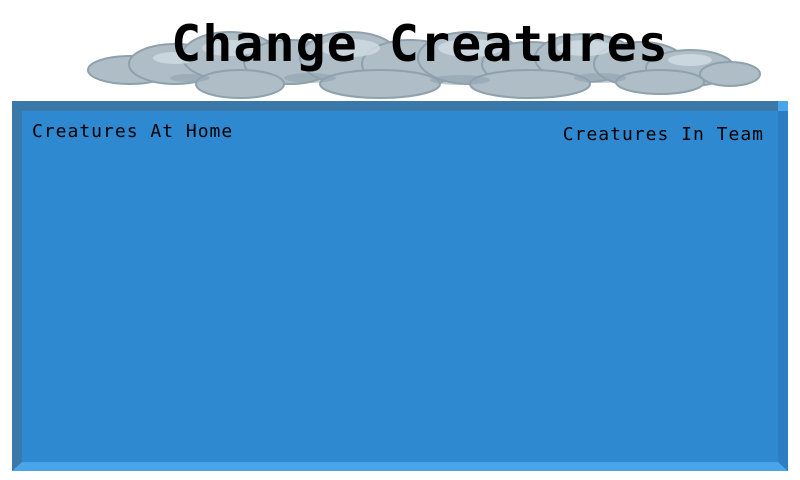 This screenshot has height=480, width=800. I want to click on creatures-in-team-heading: Creatures In Team, so click(663, 134).